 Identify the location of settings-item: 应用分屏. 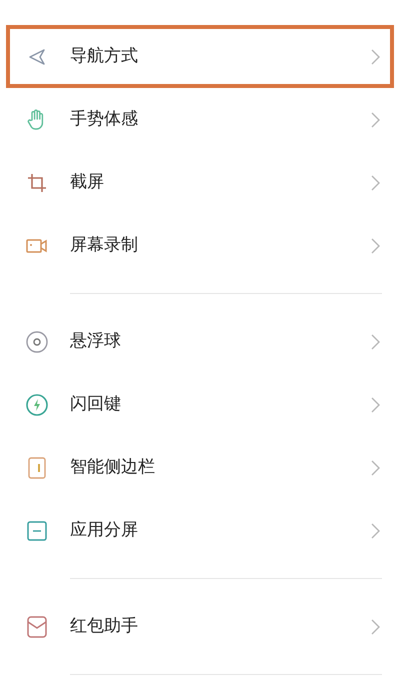
(200, 530).